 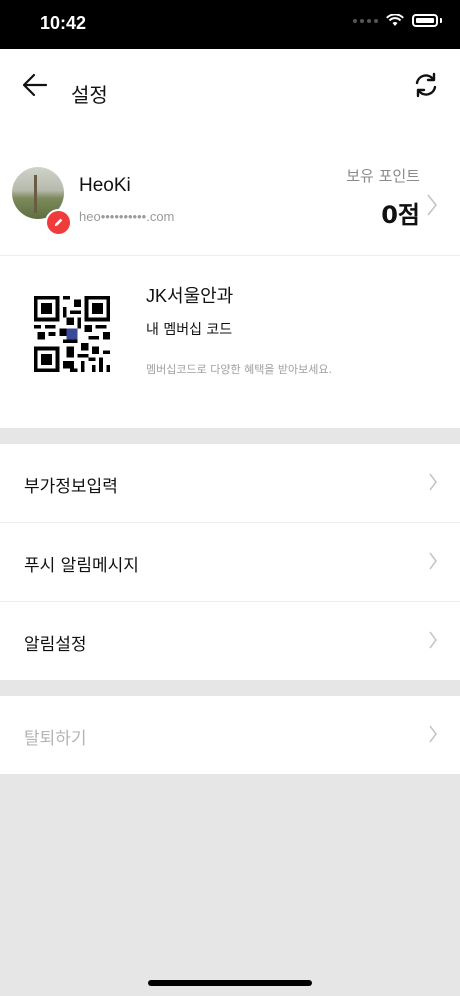 I want to click on menu-item-notification-settings: 알림설정, so click(x=230, y=641).